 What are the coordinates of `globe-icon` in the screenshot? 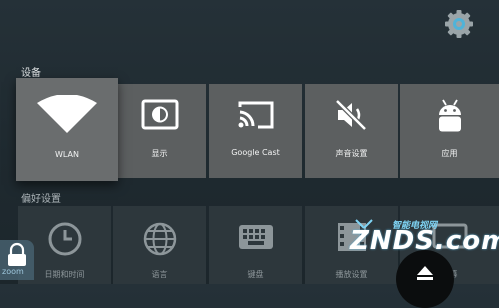 It's located at (159, 239).